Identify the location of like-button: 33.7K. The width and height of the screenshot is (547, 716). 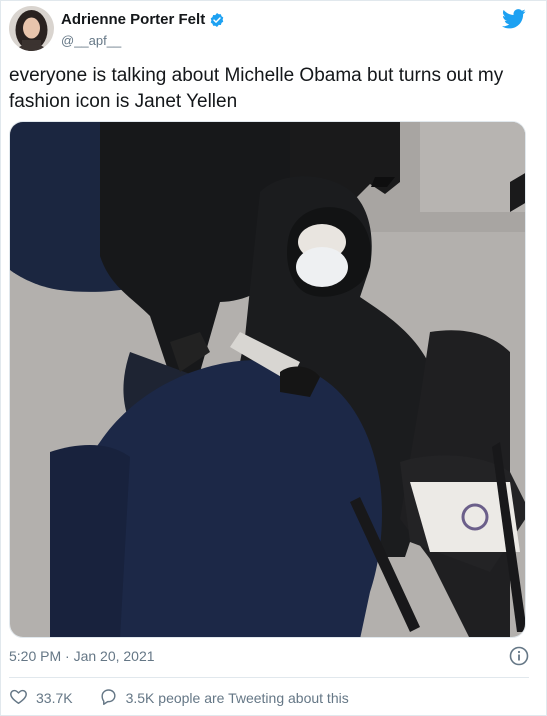
(41, 698).